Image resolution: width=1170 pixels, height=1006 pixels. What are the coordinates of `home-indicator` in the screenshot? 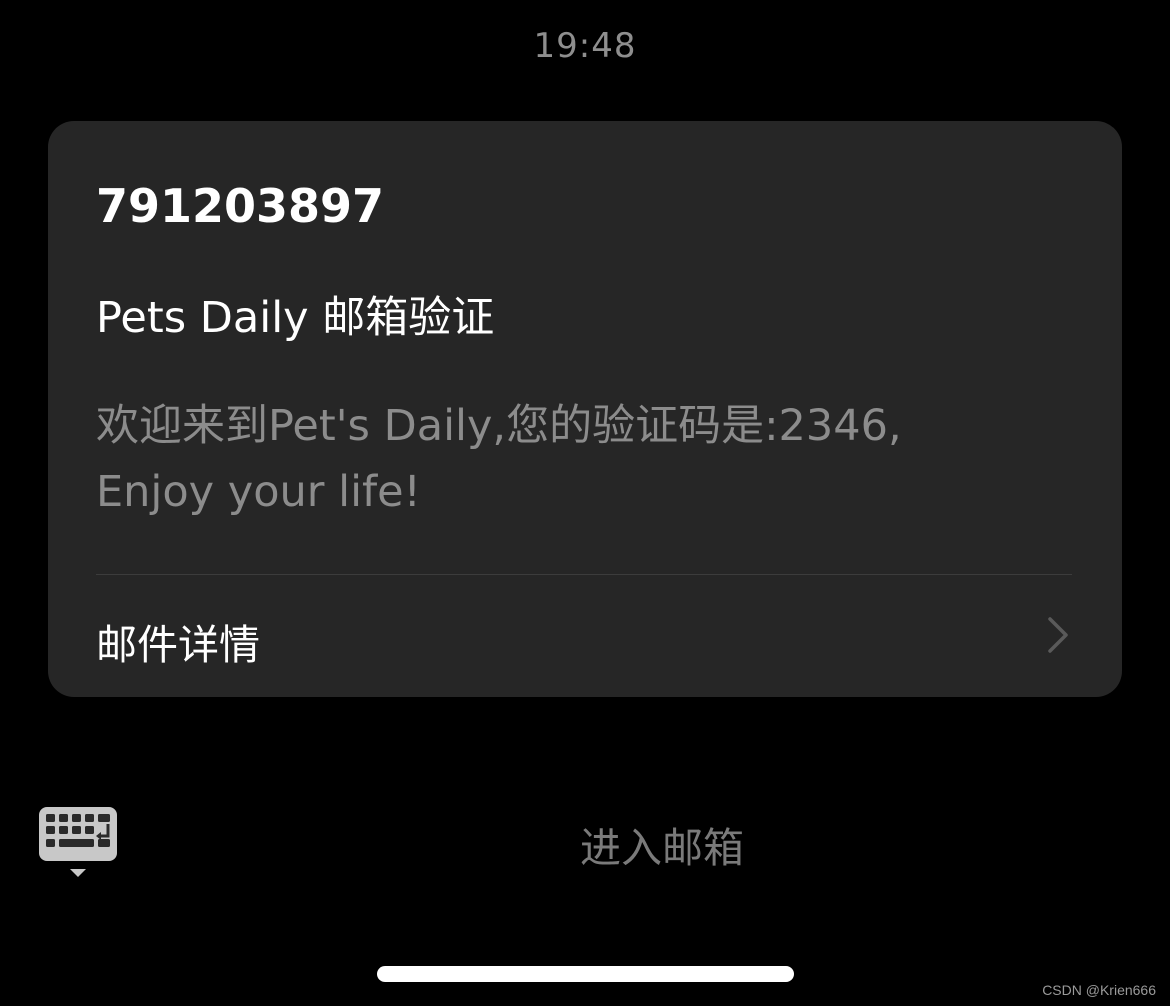 It's located at (585, 974).